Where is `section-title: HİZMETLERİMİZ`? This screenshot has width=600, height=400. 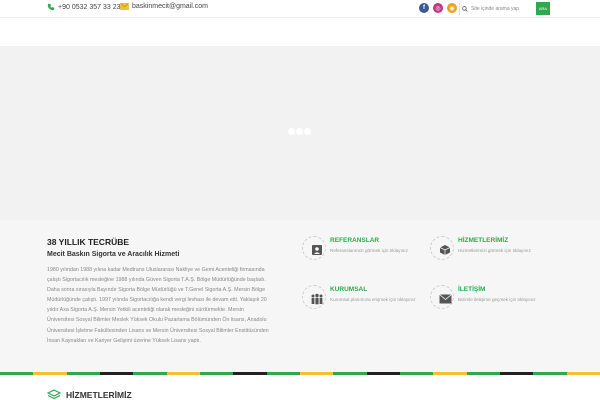
section-title: HİZMETLERİMİZ is located at coordinates (99, 395).